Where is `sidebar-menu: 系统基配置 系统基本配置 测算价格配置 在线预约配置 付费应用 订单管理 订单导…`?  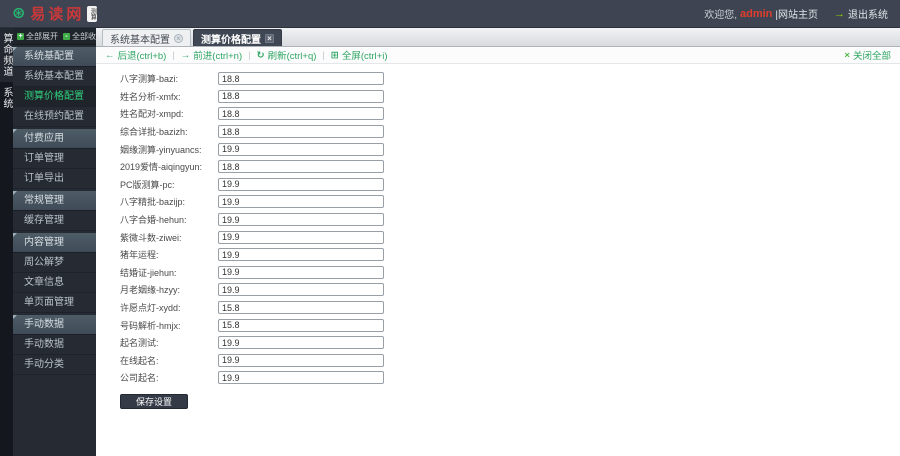
sidebar-menu: 系统基配置 系统基本配置 测算价格配置 在线预约配置 付费应用 订单管理 订单导… is located at coordinates (54, 211).